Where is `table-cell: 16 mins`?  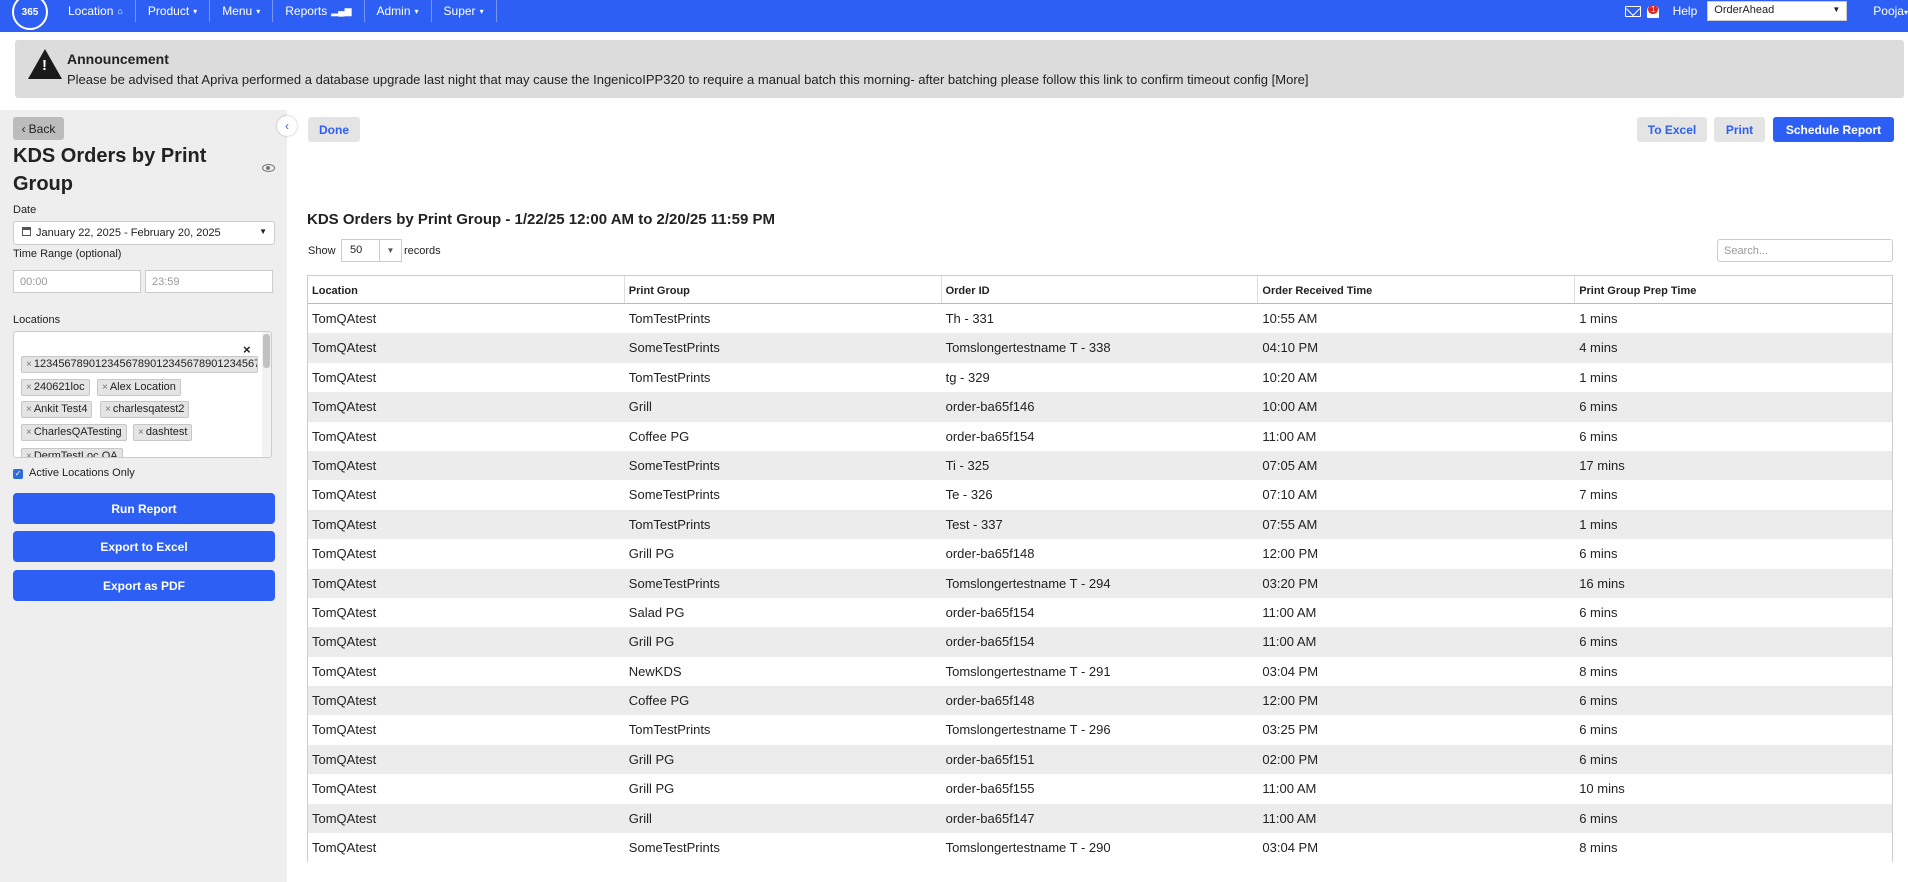 table-cell: 16 mins is located at coordinates (1602, 583).